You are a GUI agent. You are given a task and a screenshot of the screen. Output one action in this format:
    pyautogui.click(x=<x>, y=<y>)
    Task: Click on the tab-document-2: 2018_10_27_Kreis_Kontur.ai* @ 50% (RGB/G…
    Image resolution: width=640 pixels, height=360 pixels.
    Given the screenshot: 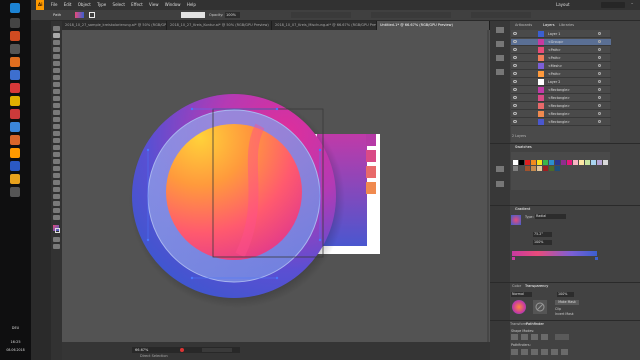 What is the action you would take?
    pyautogui.click(x=219, y=25)
    